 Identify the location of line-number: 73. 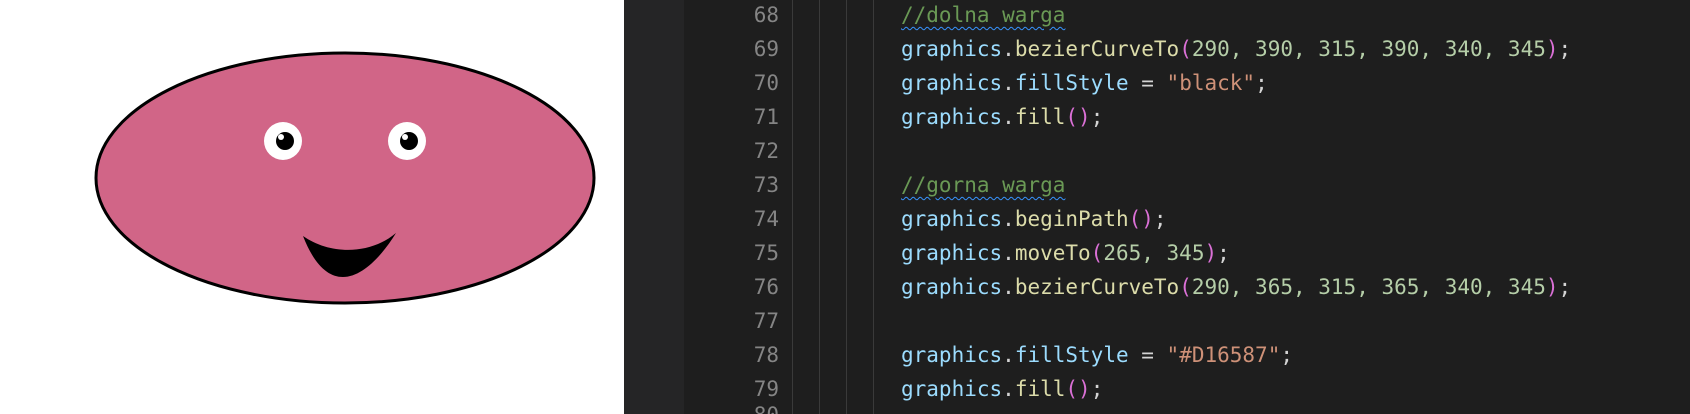
(766, 185).